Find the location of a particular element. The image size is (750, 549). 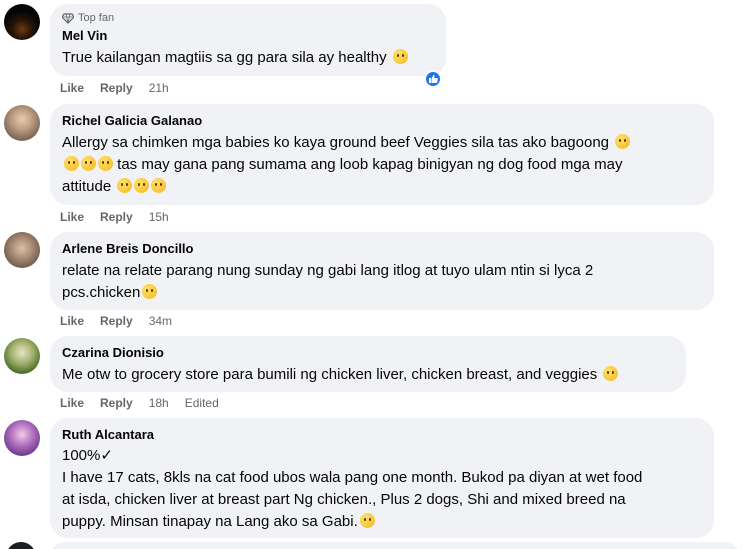

like-reaction-icon is located at coordinates (433, 79).